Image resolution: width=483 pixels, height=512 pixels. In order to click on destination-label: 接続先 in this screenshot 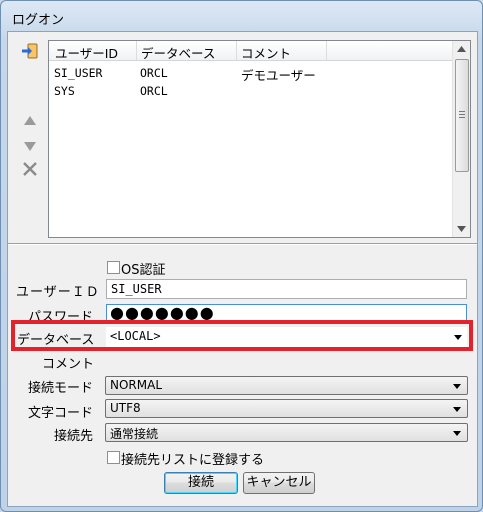, I will do `click(74, 436)`.